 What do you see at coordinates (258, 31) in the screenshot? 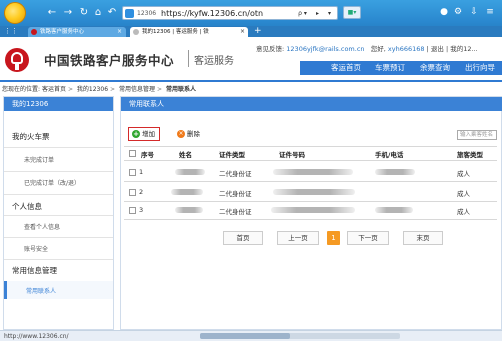
I see `new-tab-icon: +` at bounding box center [258, 31].